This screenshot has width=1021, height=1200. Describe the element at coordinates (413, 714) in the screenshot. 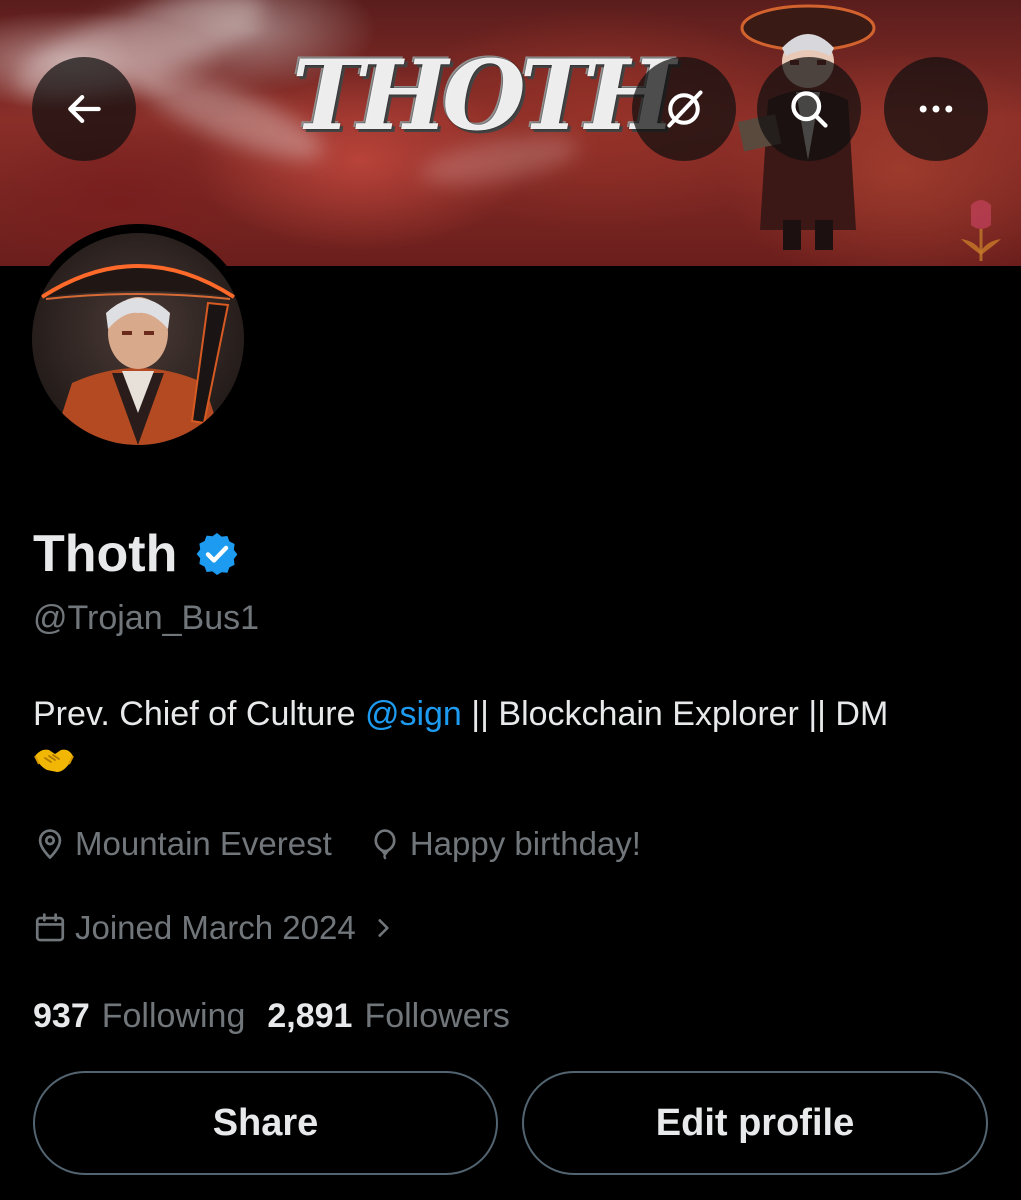

I see `bio-mention-link: @sign` at that location.